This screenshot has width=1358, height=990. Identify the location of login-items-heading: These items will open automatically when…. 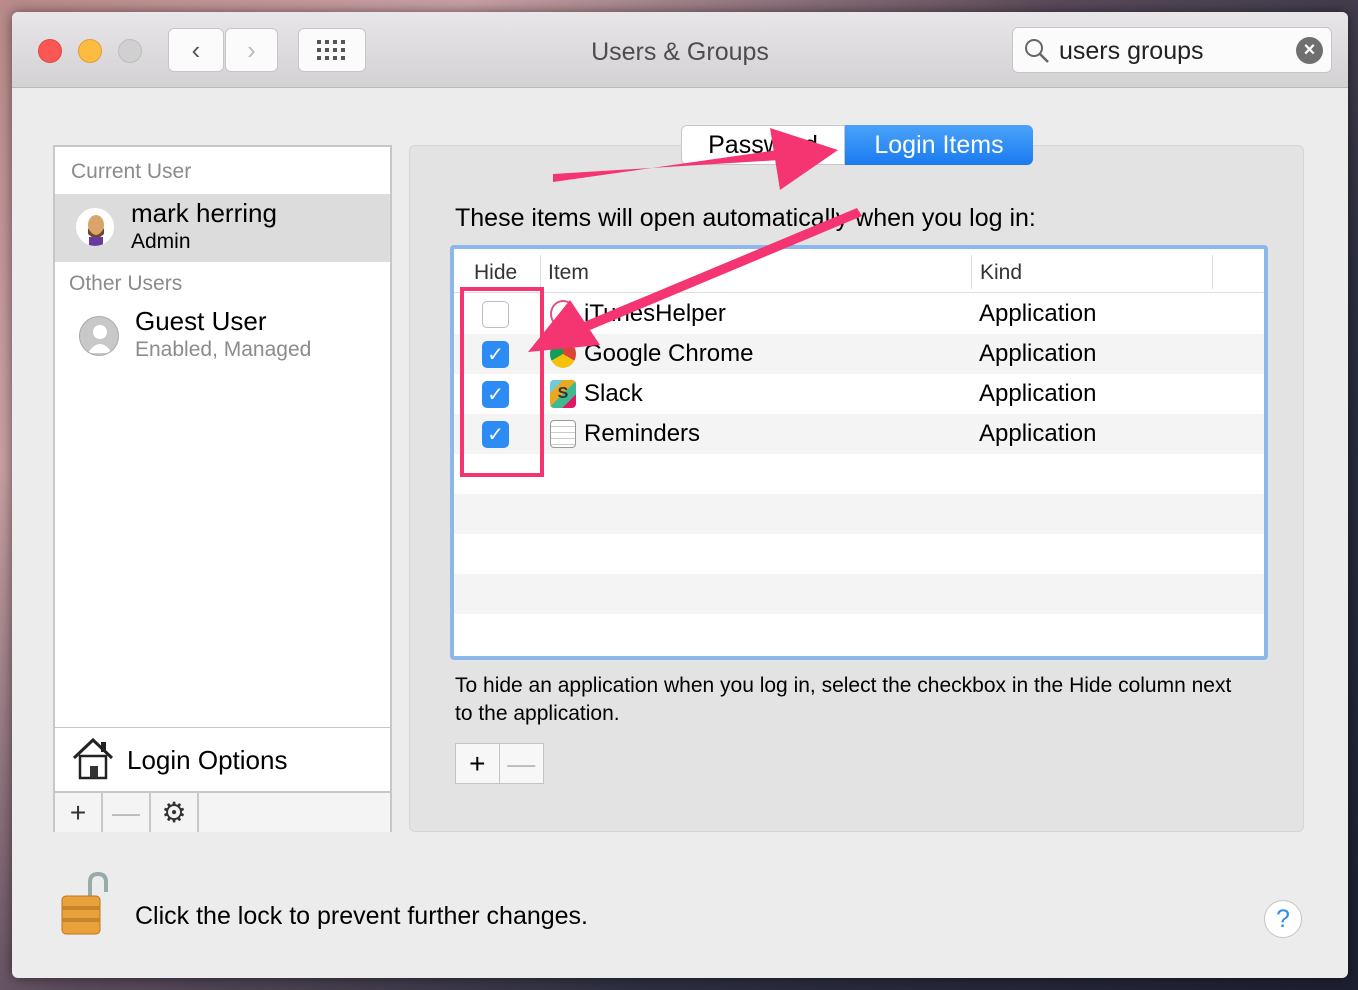
(745, 218).